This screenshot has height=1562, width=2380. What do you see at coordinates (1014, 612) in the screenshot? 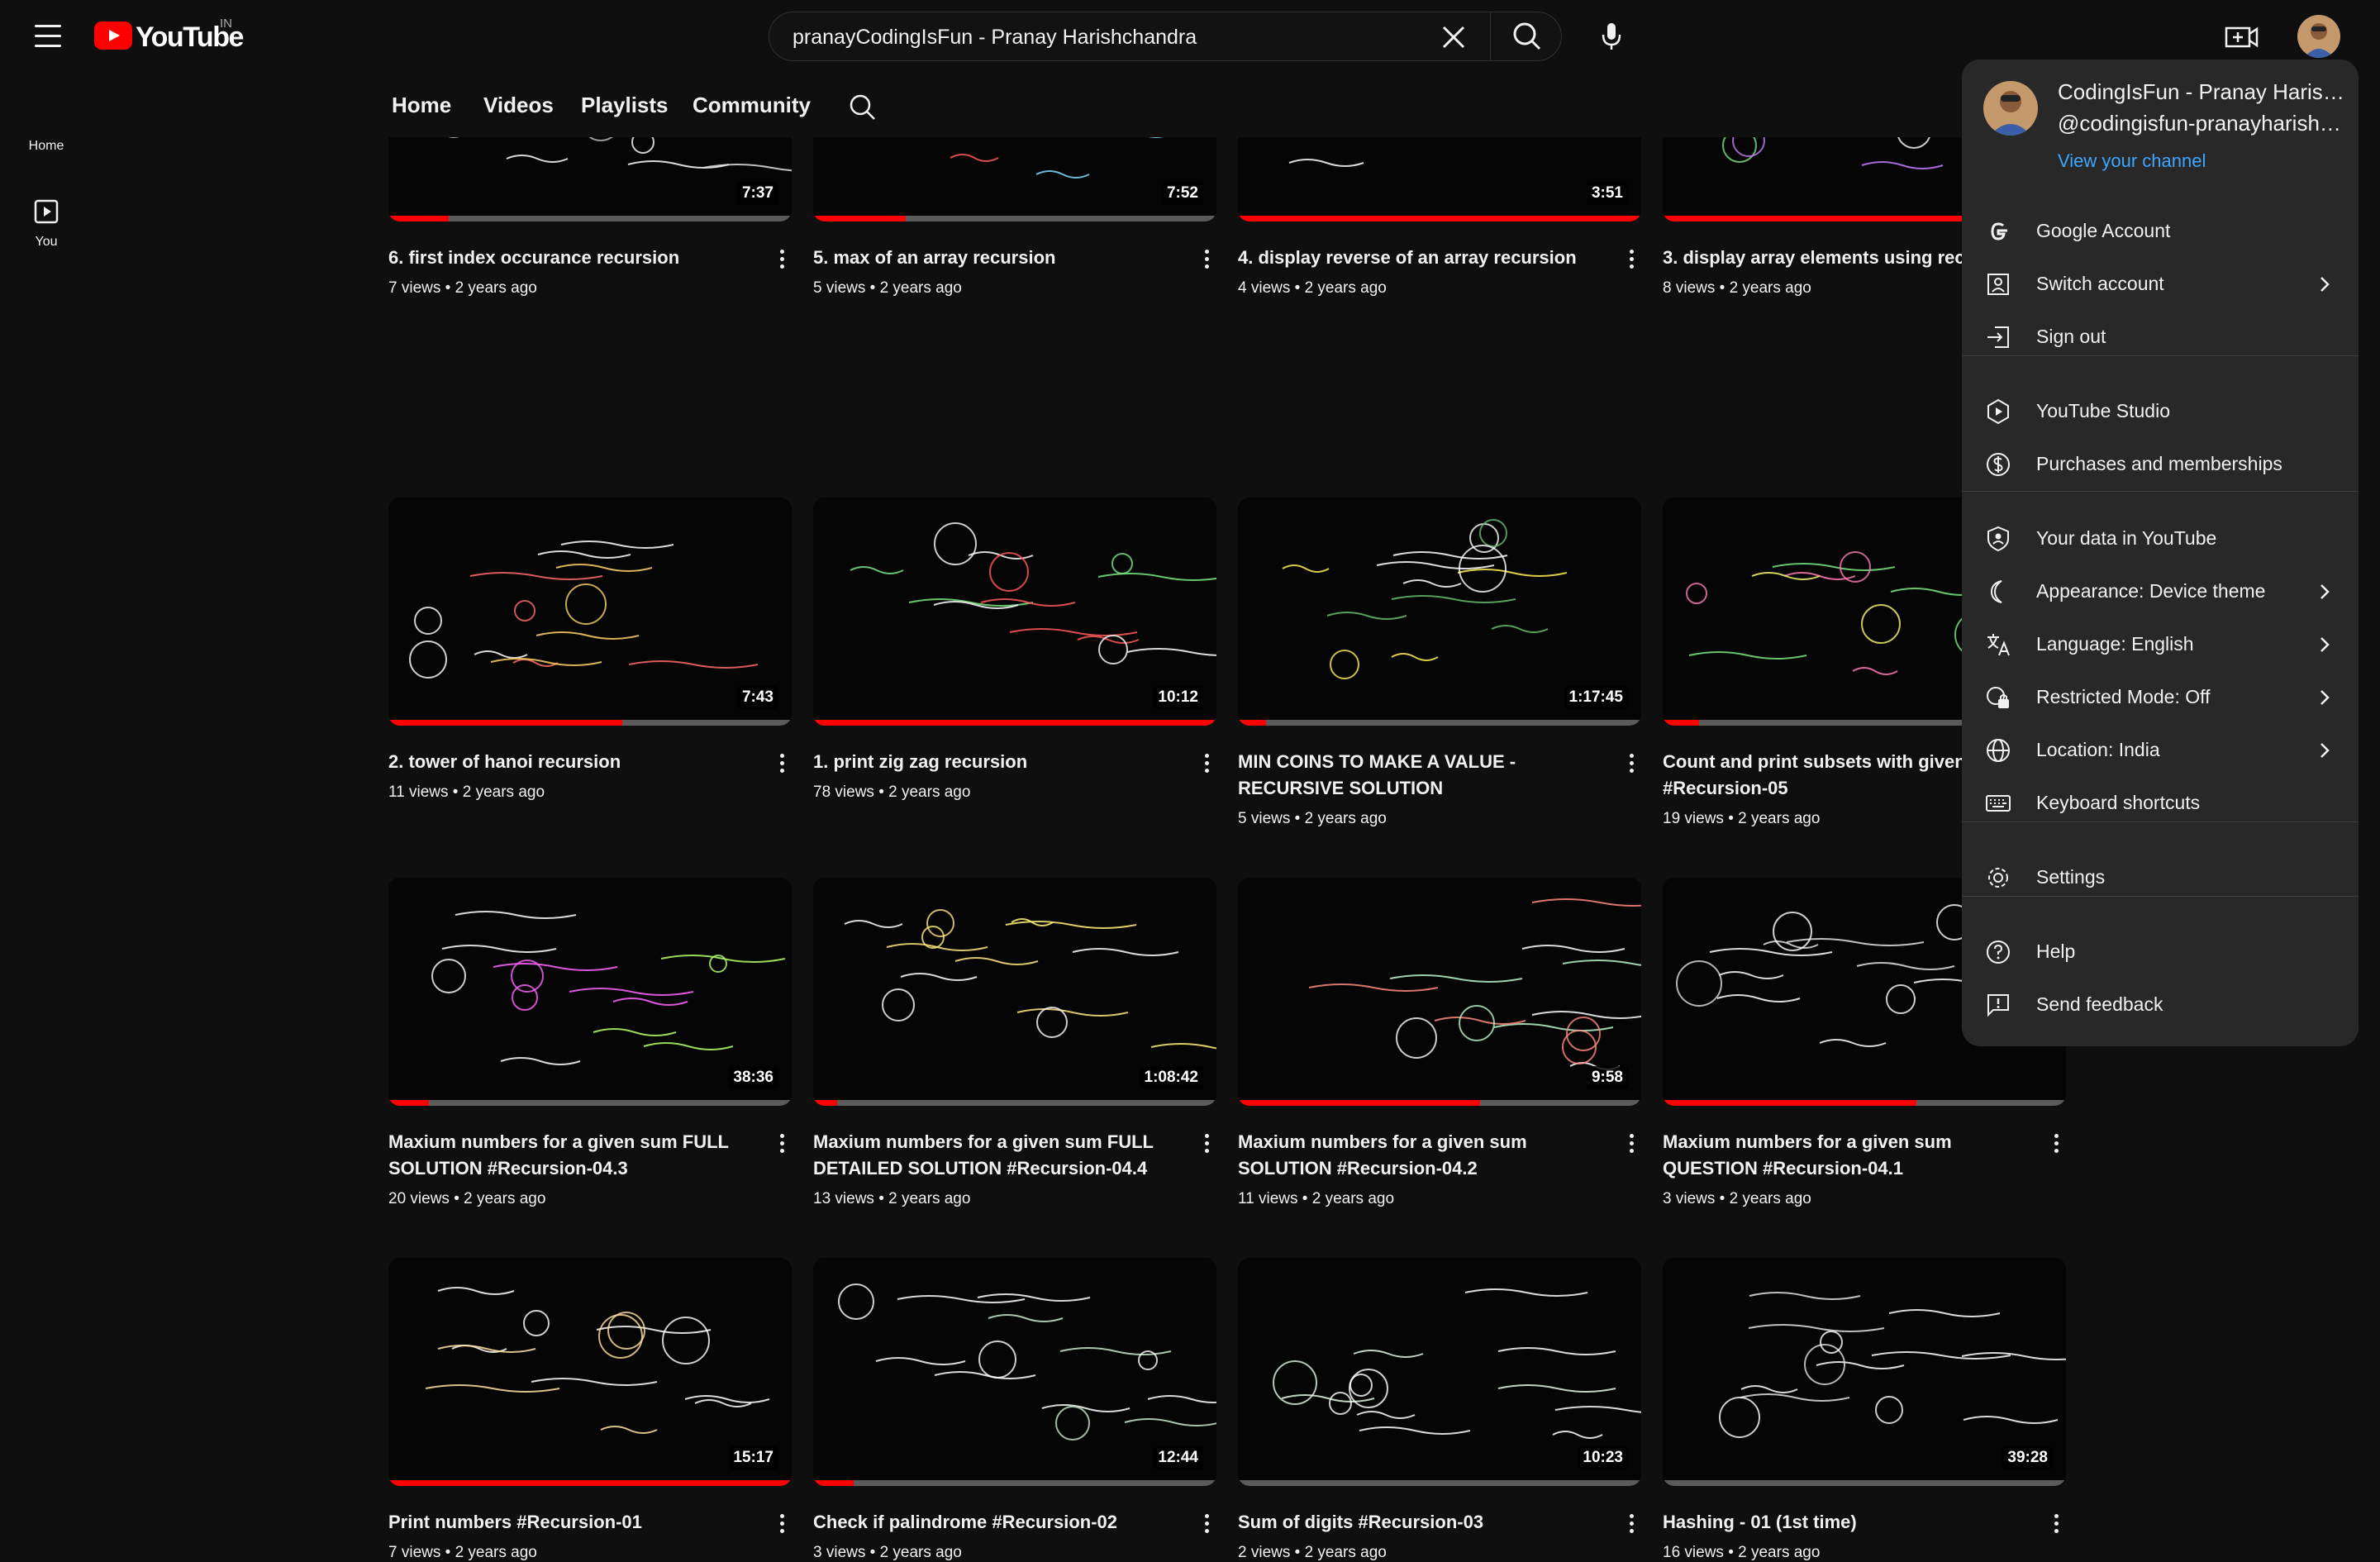
I see `video-thumbnail: 10:12` at bounding box center [1014, 612].